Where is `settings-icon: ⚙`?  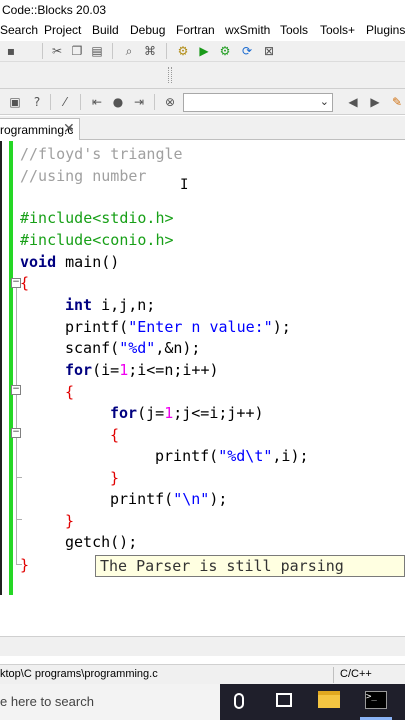 settings-icon: ⚙ is located at coordinates (183, 51).